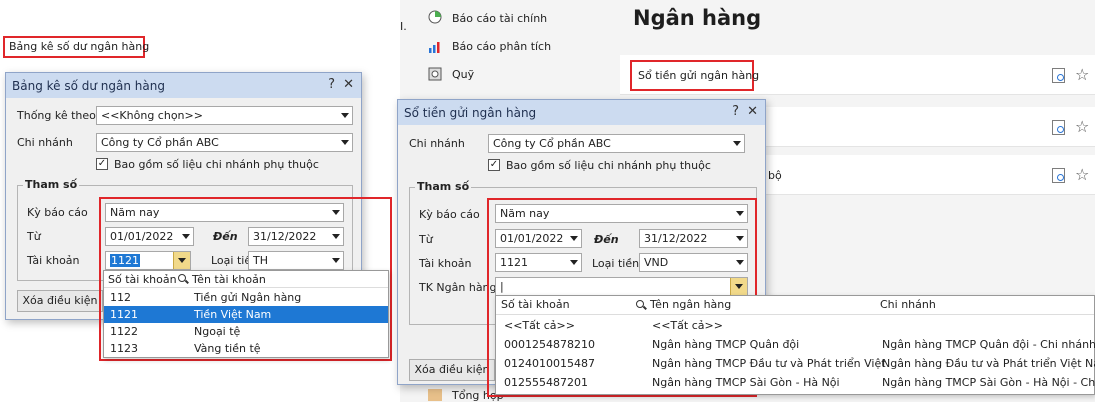 The width and height of the screenshot is (1095, 402). Describe the element at coordinates (124, 314) in the screenshot. I see `account-code: 1121` at that location.